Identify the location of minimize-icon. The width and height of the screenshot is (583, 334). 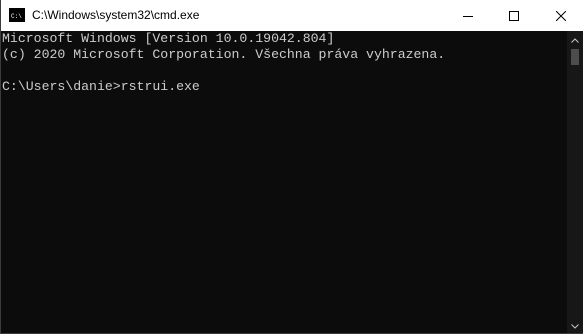
(468, 16).